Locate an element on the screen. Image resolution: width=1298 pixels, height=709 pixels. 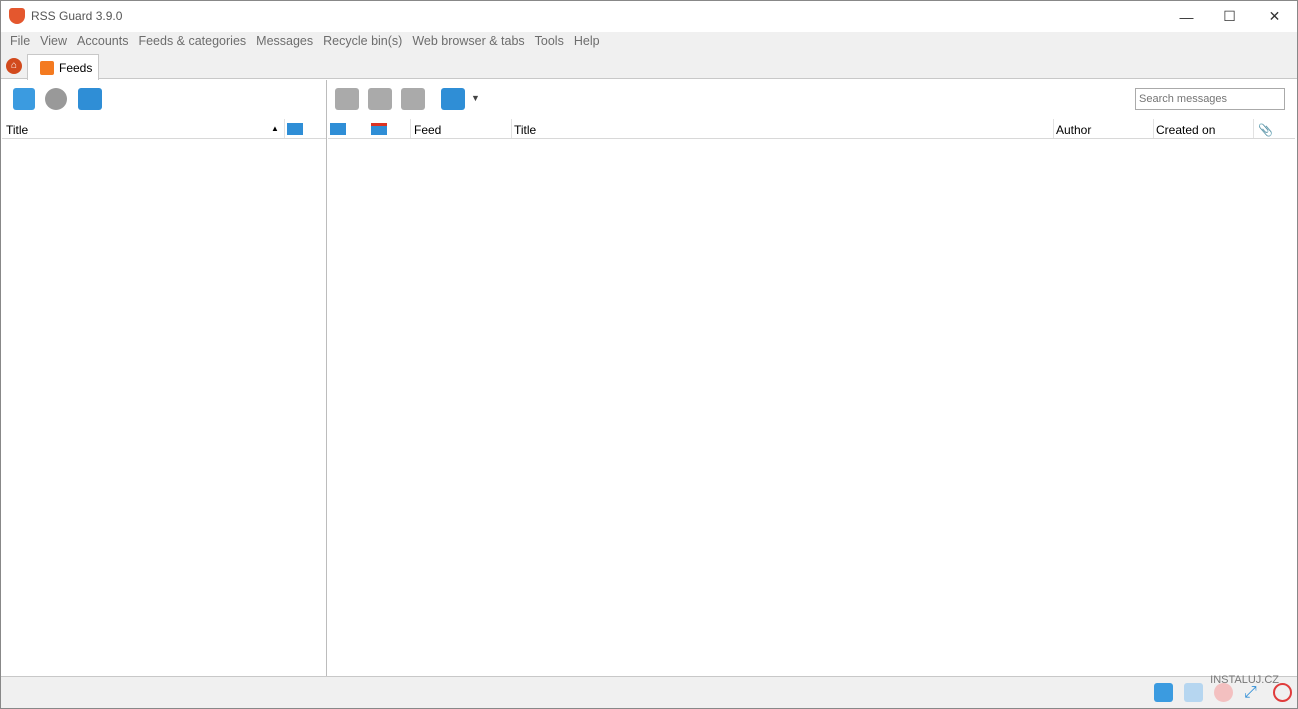
window-title: RSS Guard 3.9.0 is located at coordinates (77, 16).